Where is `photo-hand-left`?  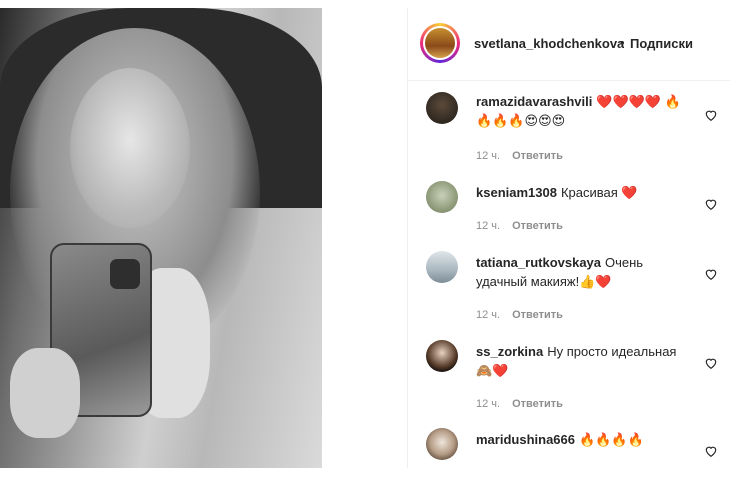 photo-hand-left is located at coordinates (45, 393).